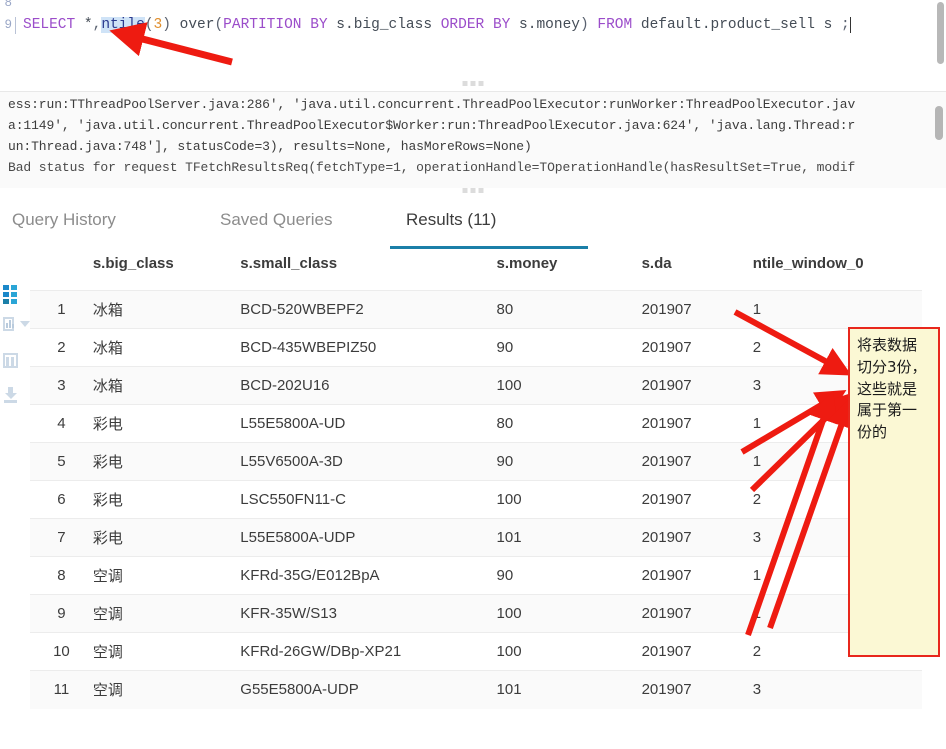 This screenshot has width=946, height=749. I want to click on cell-big-class: 空调, so click(166, 651).